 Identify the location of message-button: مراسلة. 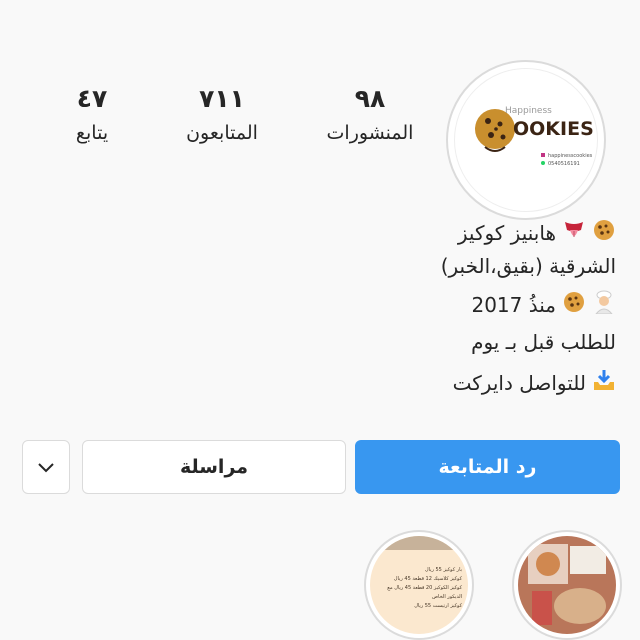
(214, 467).